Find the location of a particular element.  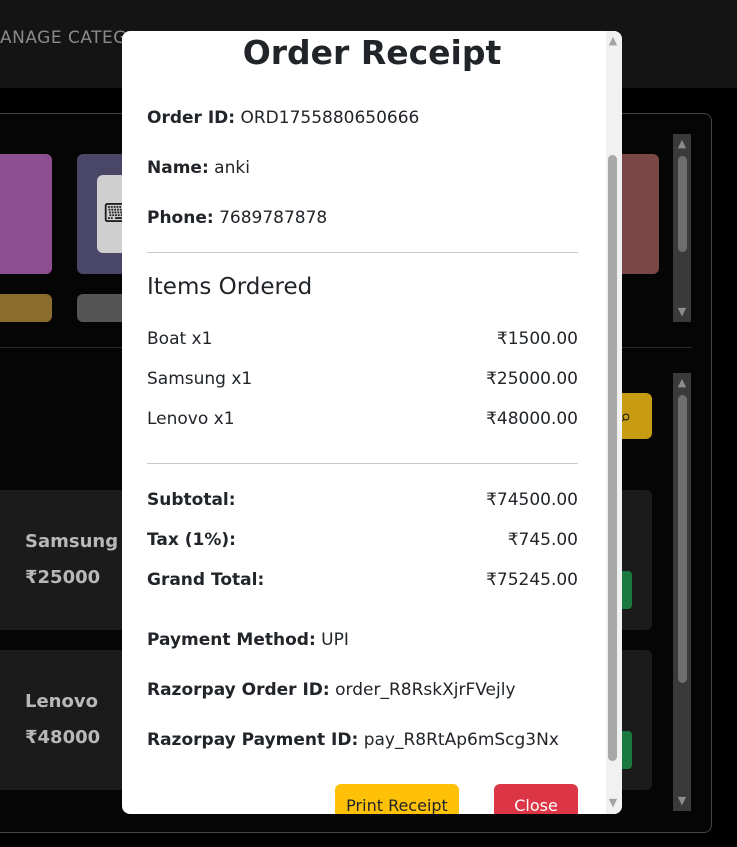

name-field: Name: anki is located at coordinates (198, 168).